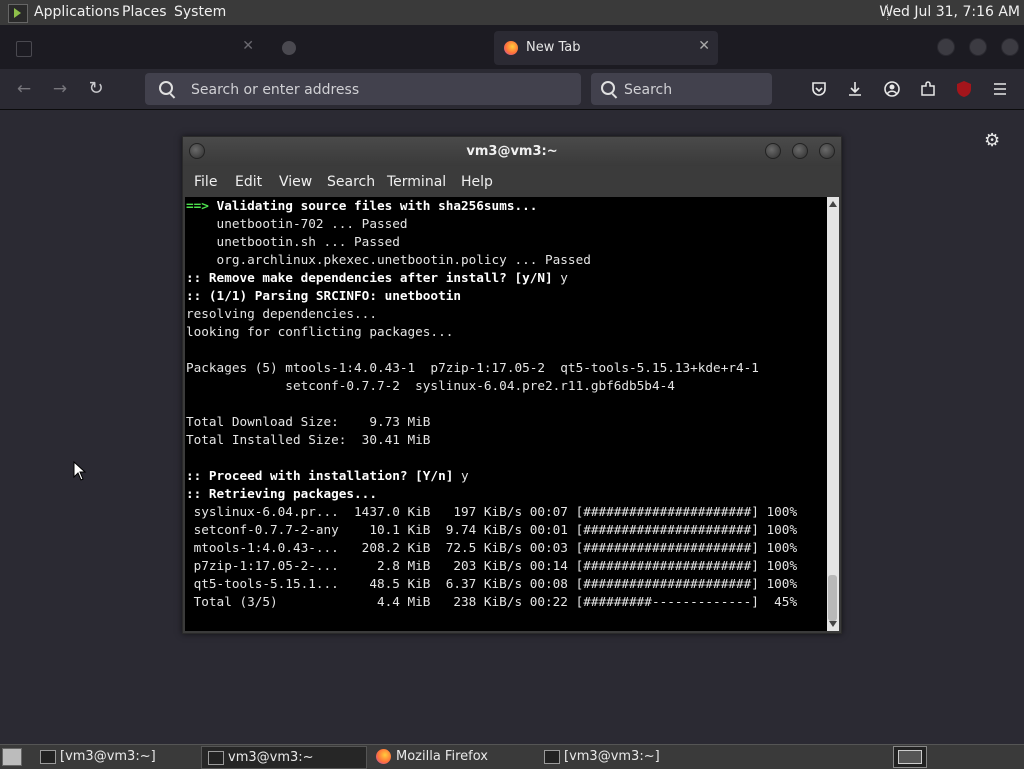  What do you see at coordinates (1010, 47) in the screenshot?
I see `close-window-button` at bounding box center [1010, 47].